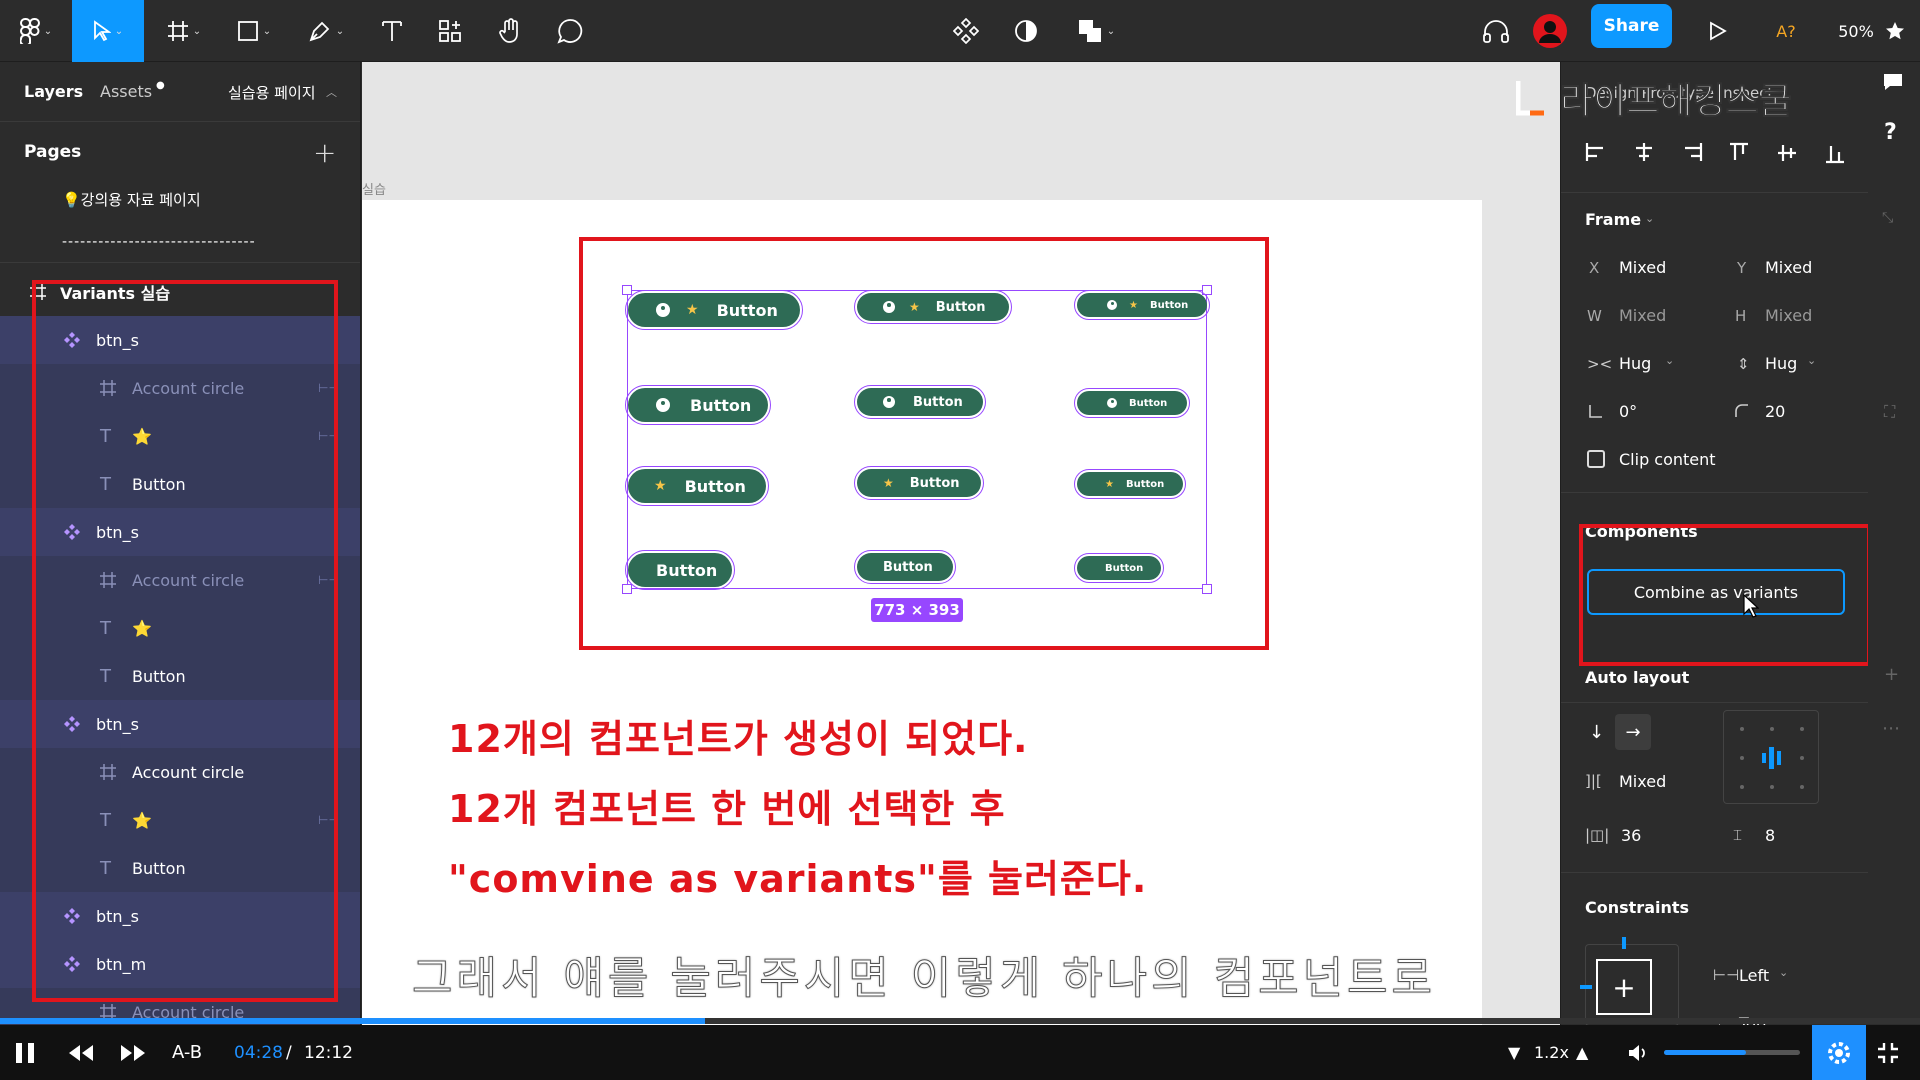 The width and height of the screenshot is (1920, 1080). Describe the element at coordinates (1739, 153) in the screenshot. I see `align-top-icon` at that location.